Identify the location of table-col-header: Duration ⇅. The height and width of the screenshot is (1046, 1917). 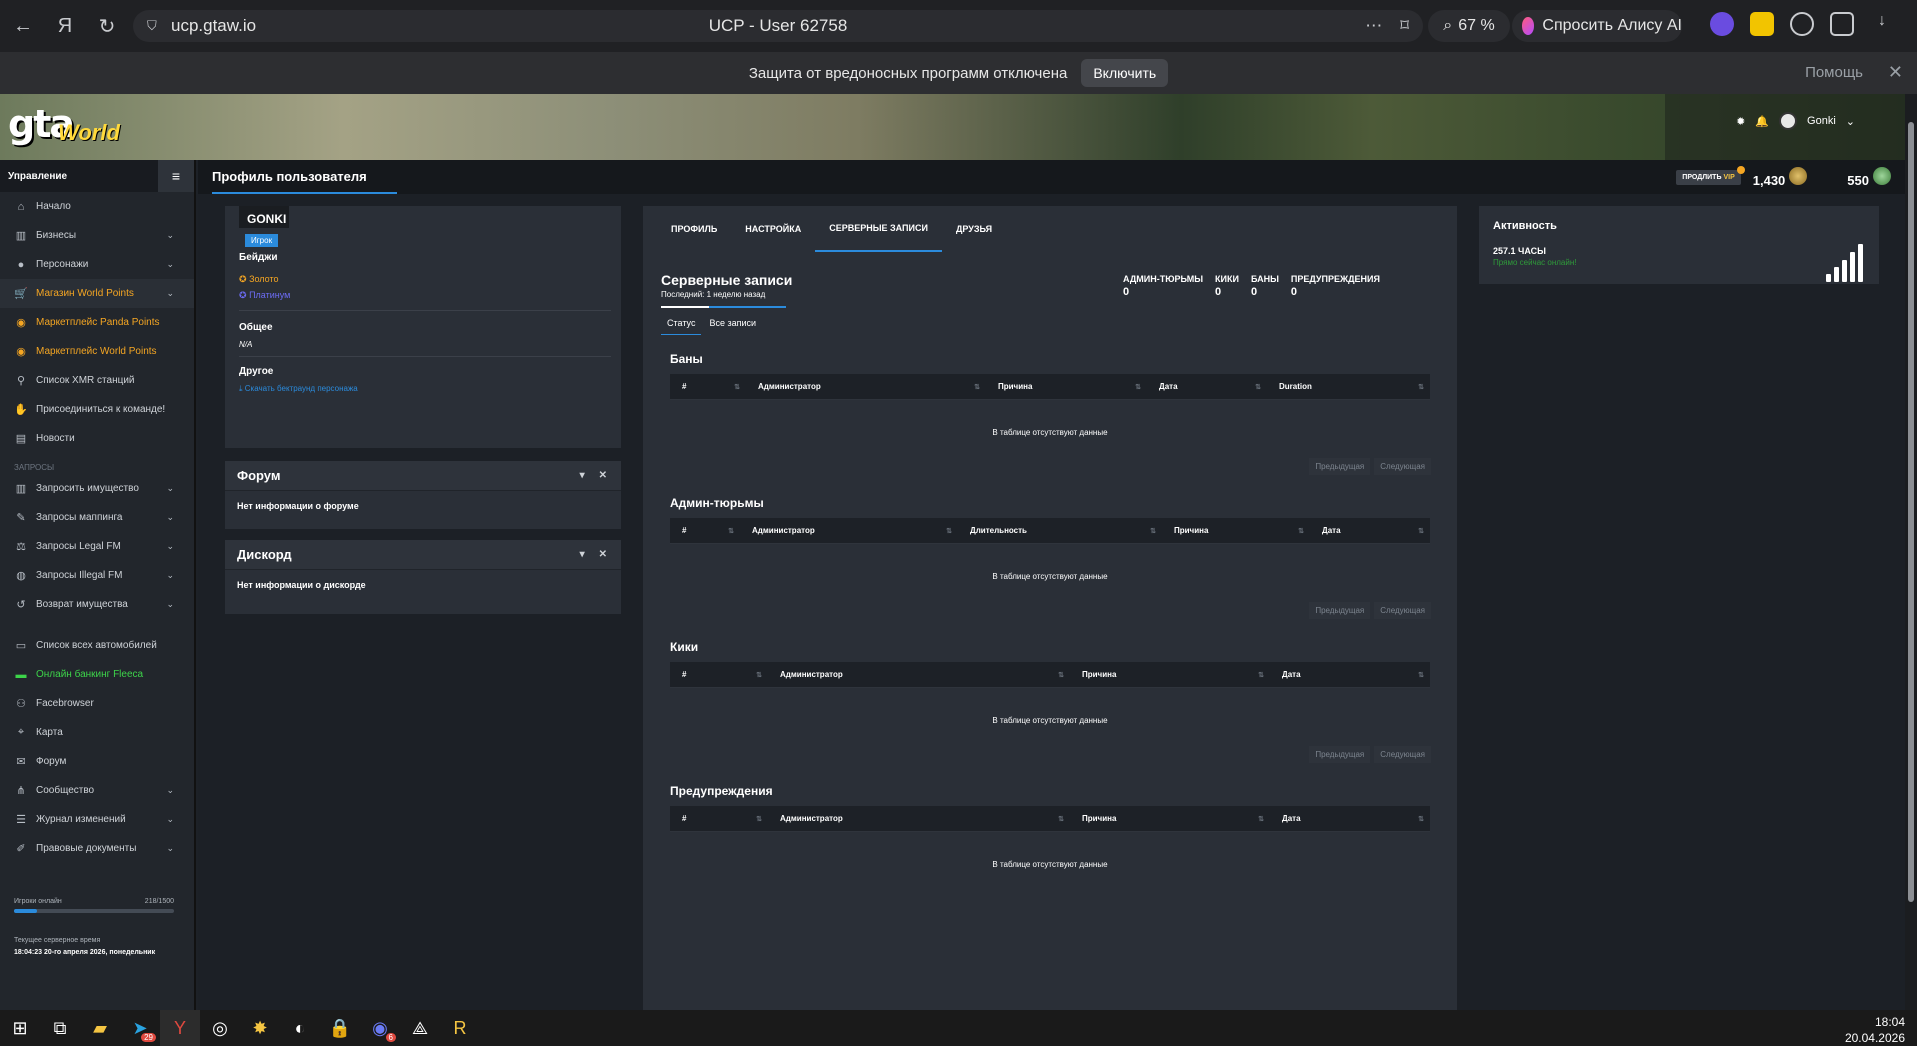
(1348, 387).